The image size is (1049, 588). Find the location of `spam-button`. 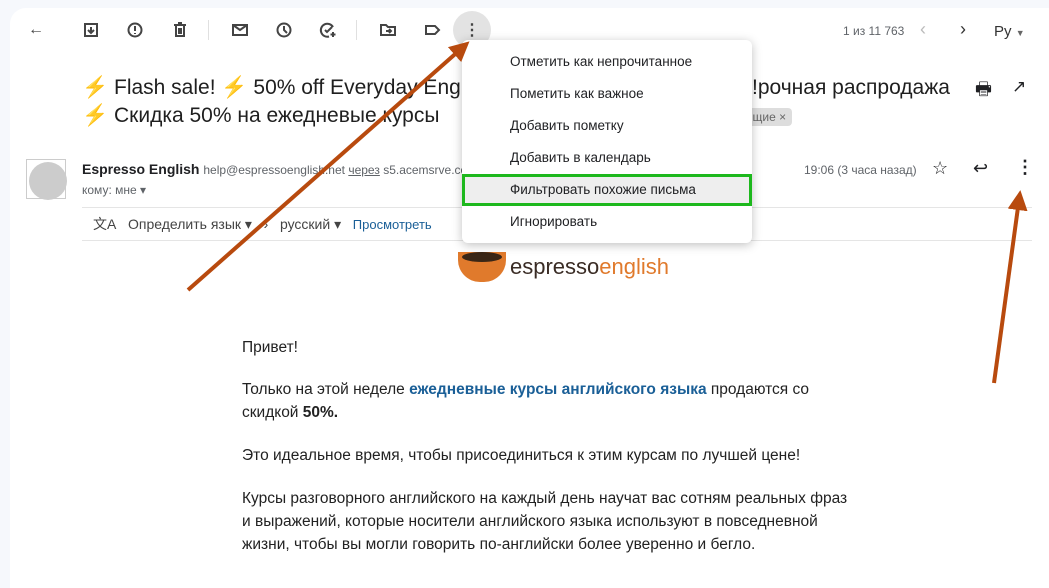

spam-button is located at coordinates (135, 30).